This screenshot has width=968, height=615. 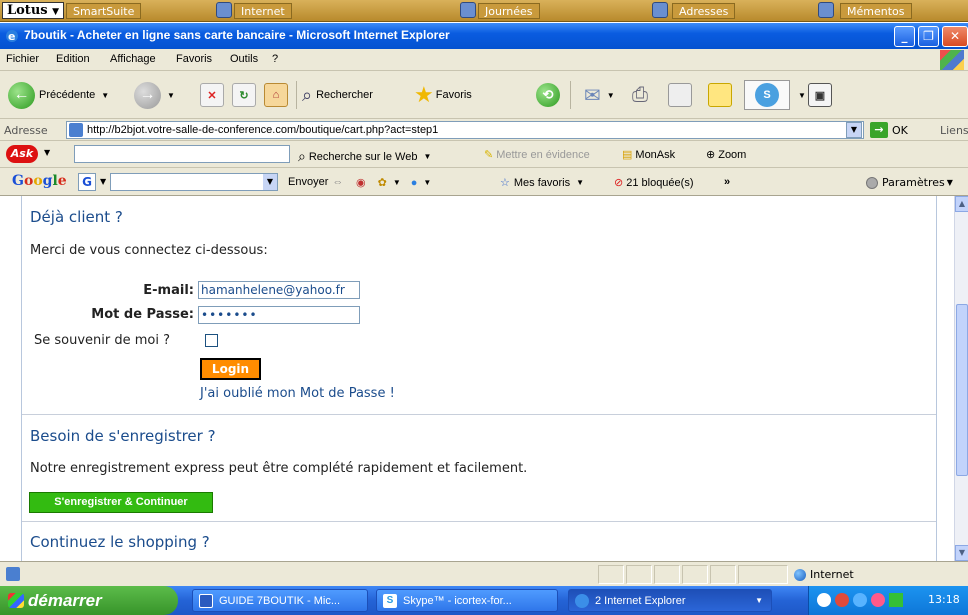 I want to click on ask-search-web-button: ⌕ Recherche sur le Web ▼, so click(x=364, y=156).